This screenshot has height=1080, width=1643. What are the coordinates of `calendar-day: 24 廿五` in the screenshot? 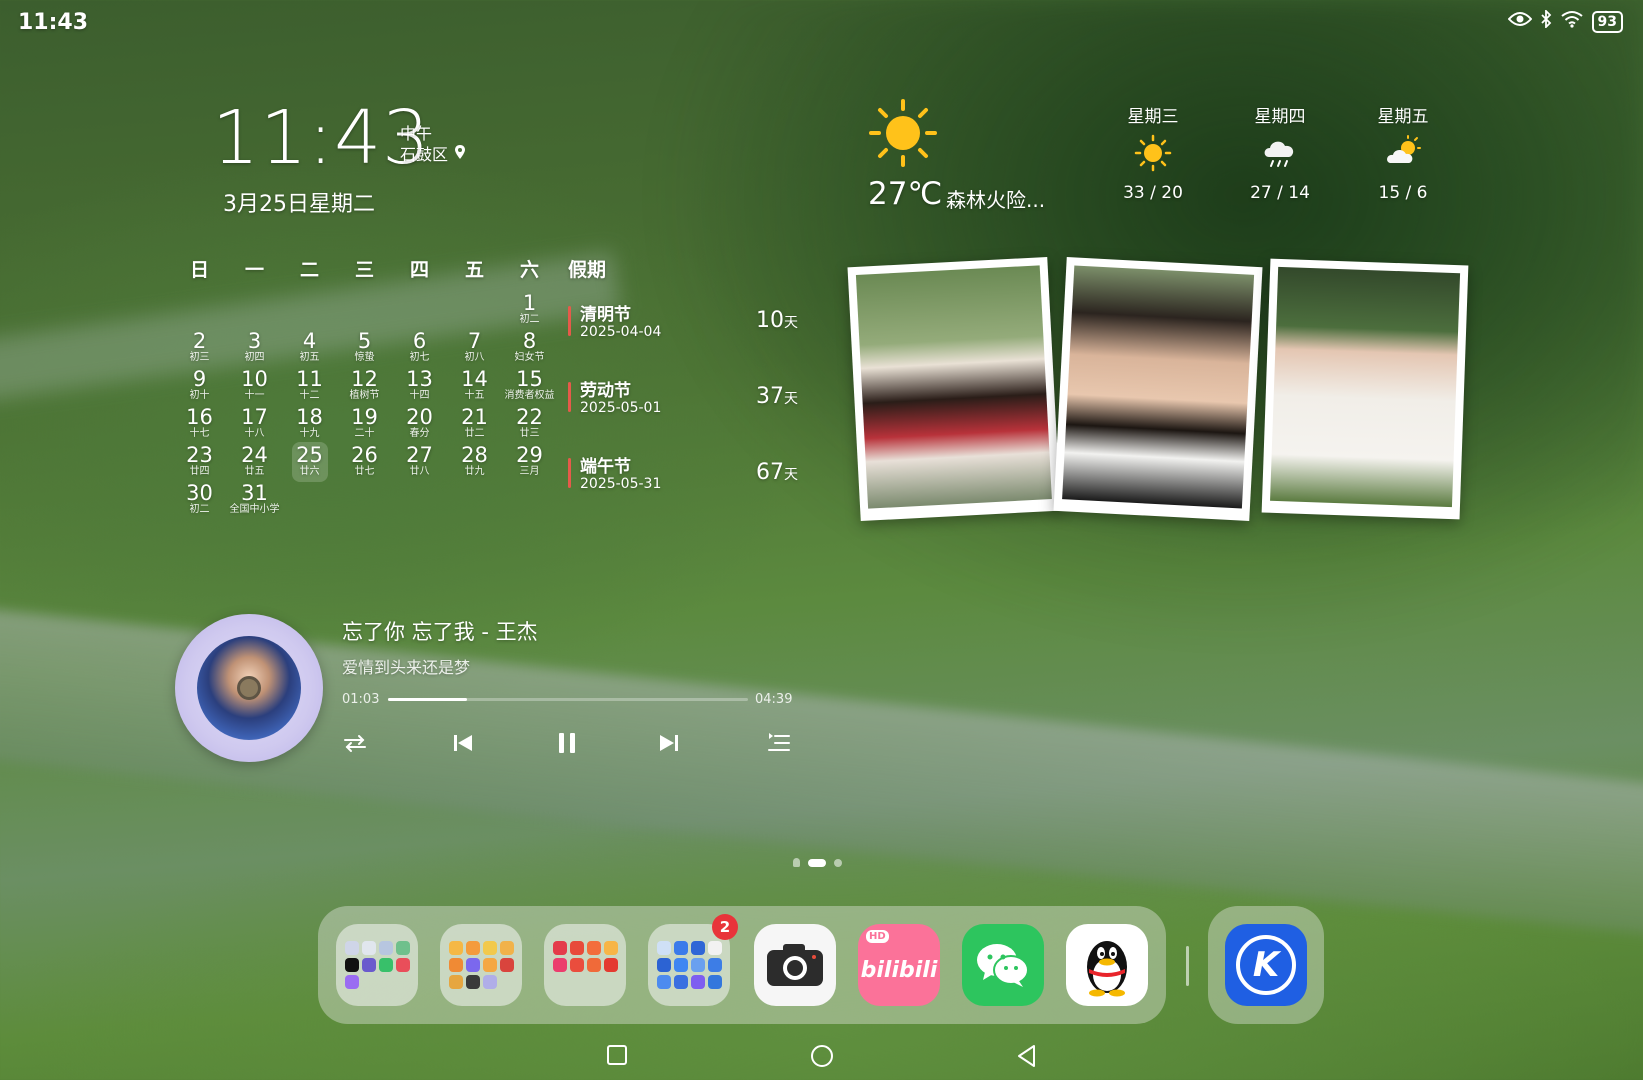 It's located at (254, 461).